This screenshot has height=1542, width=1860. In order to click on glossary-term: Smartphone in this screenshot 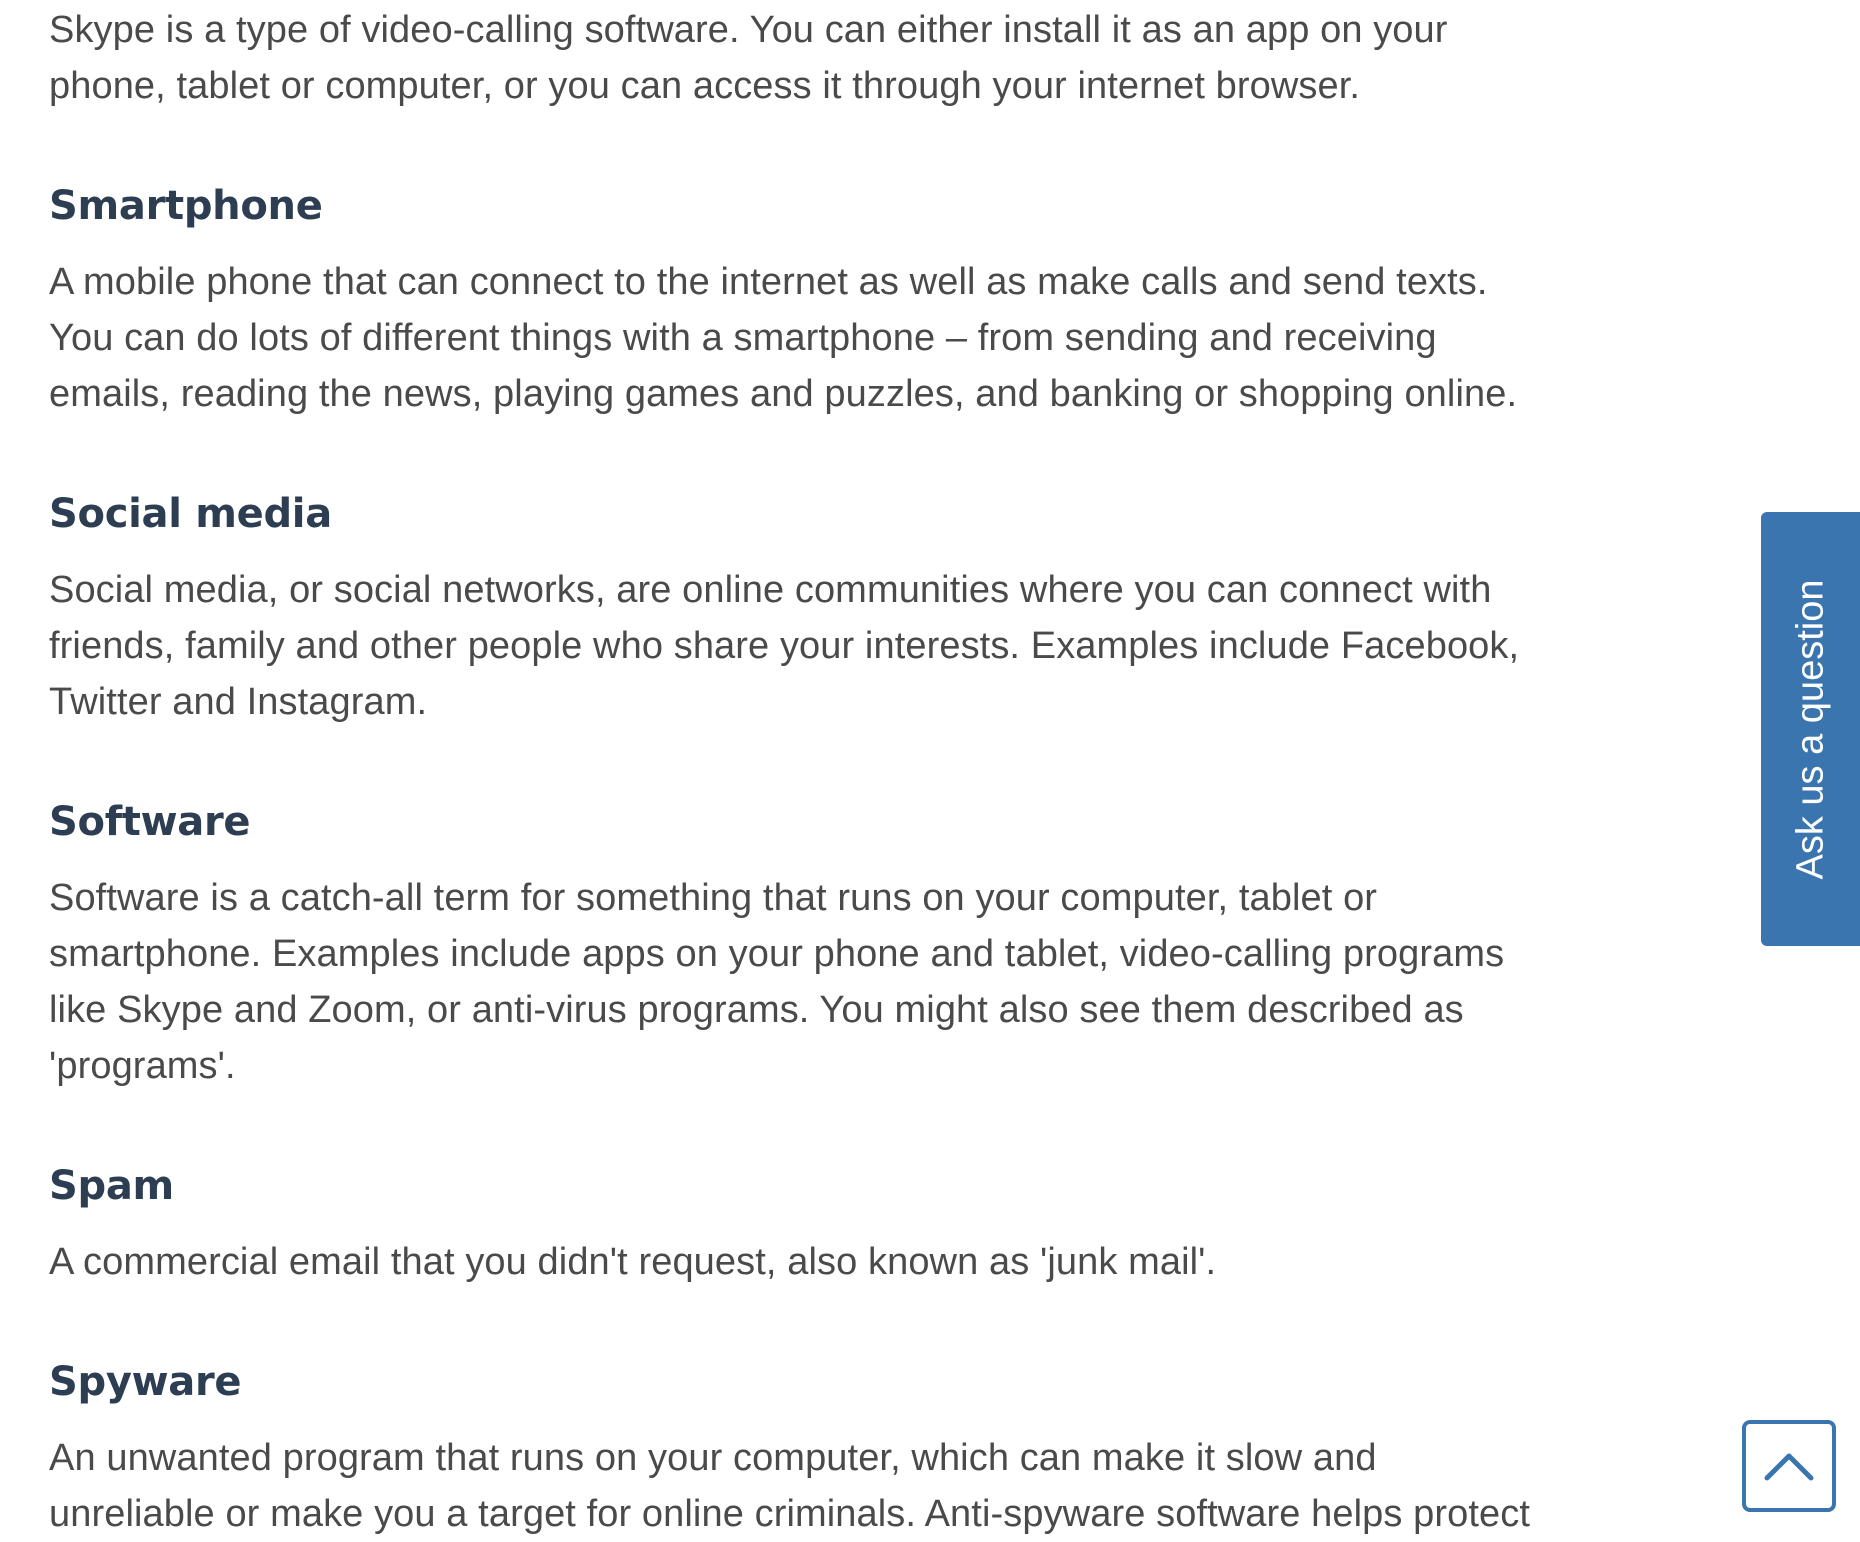, I will do `click(186, 206)`.